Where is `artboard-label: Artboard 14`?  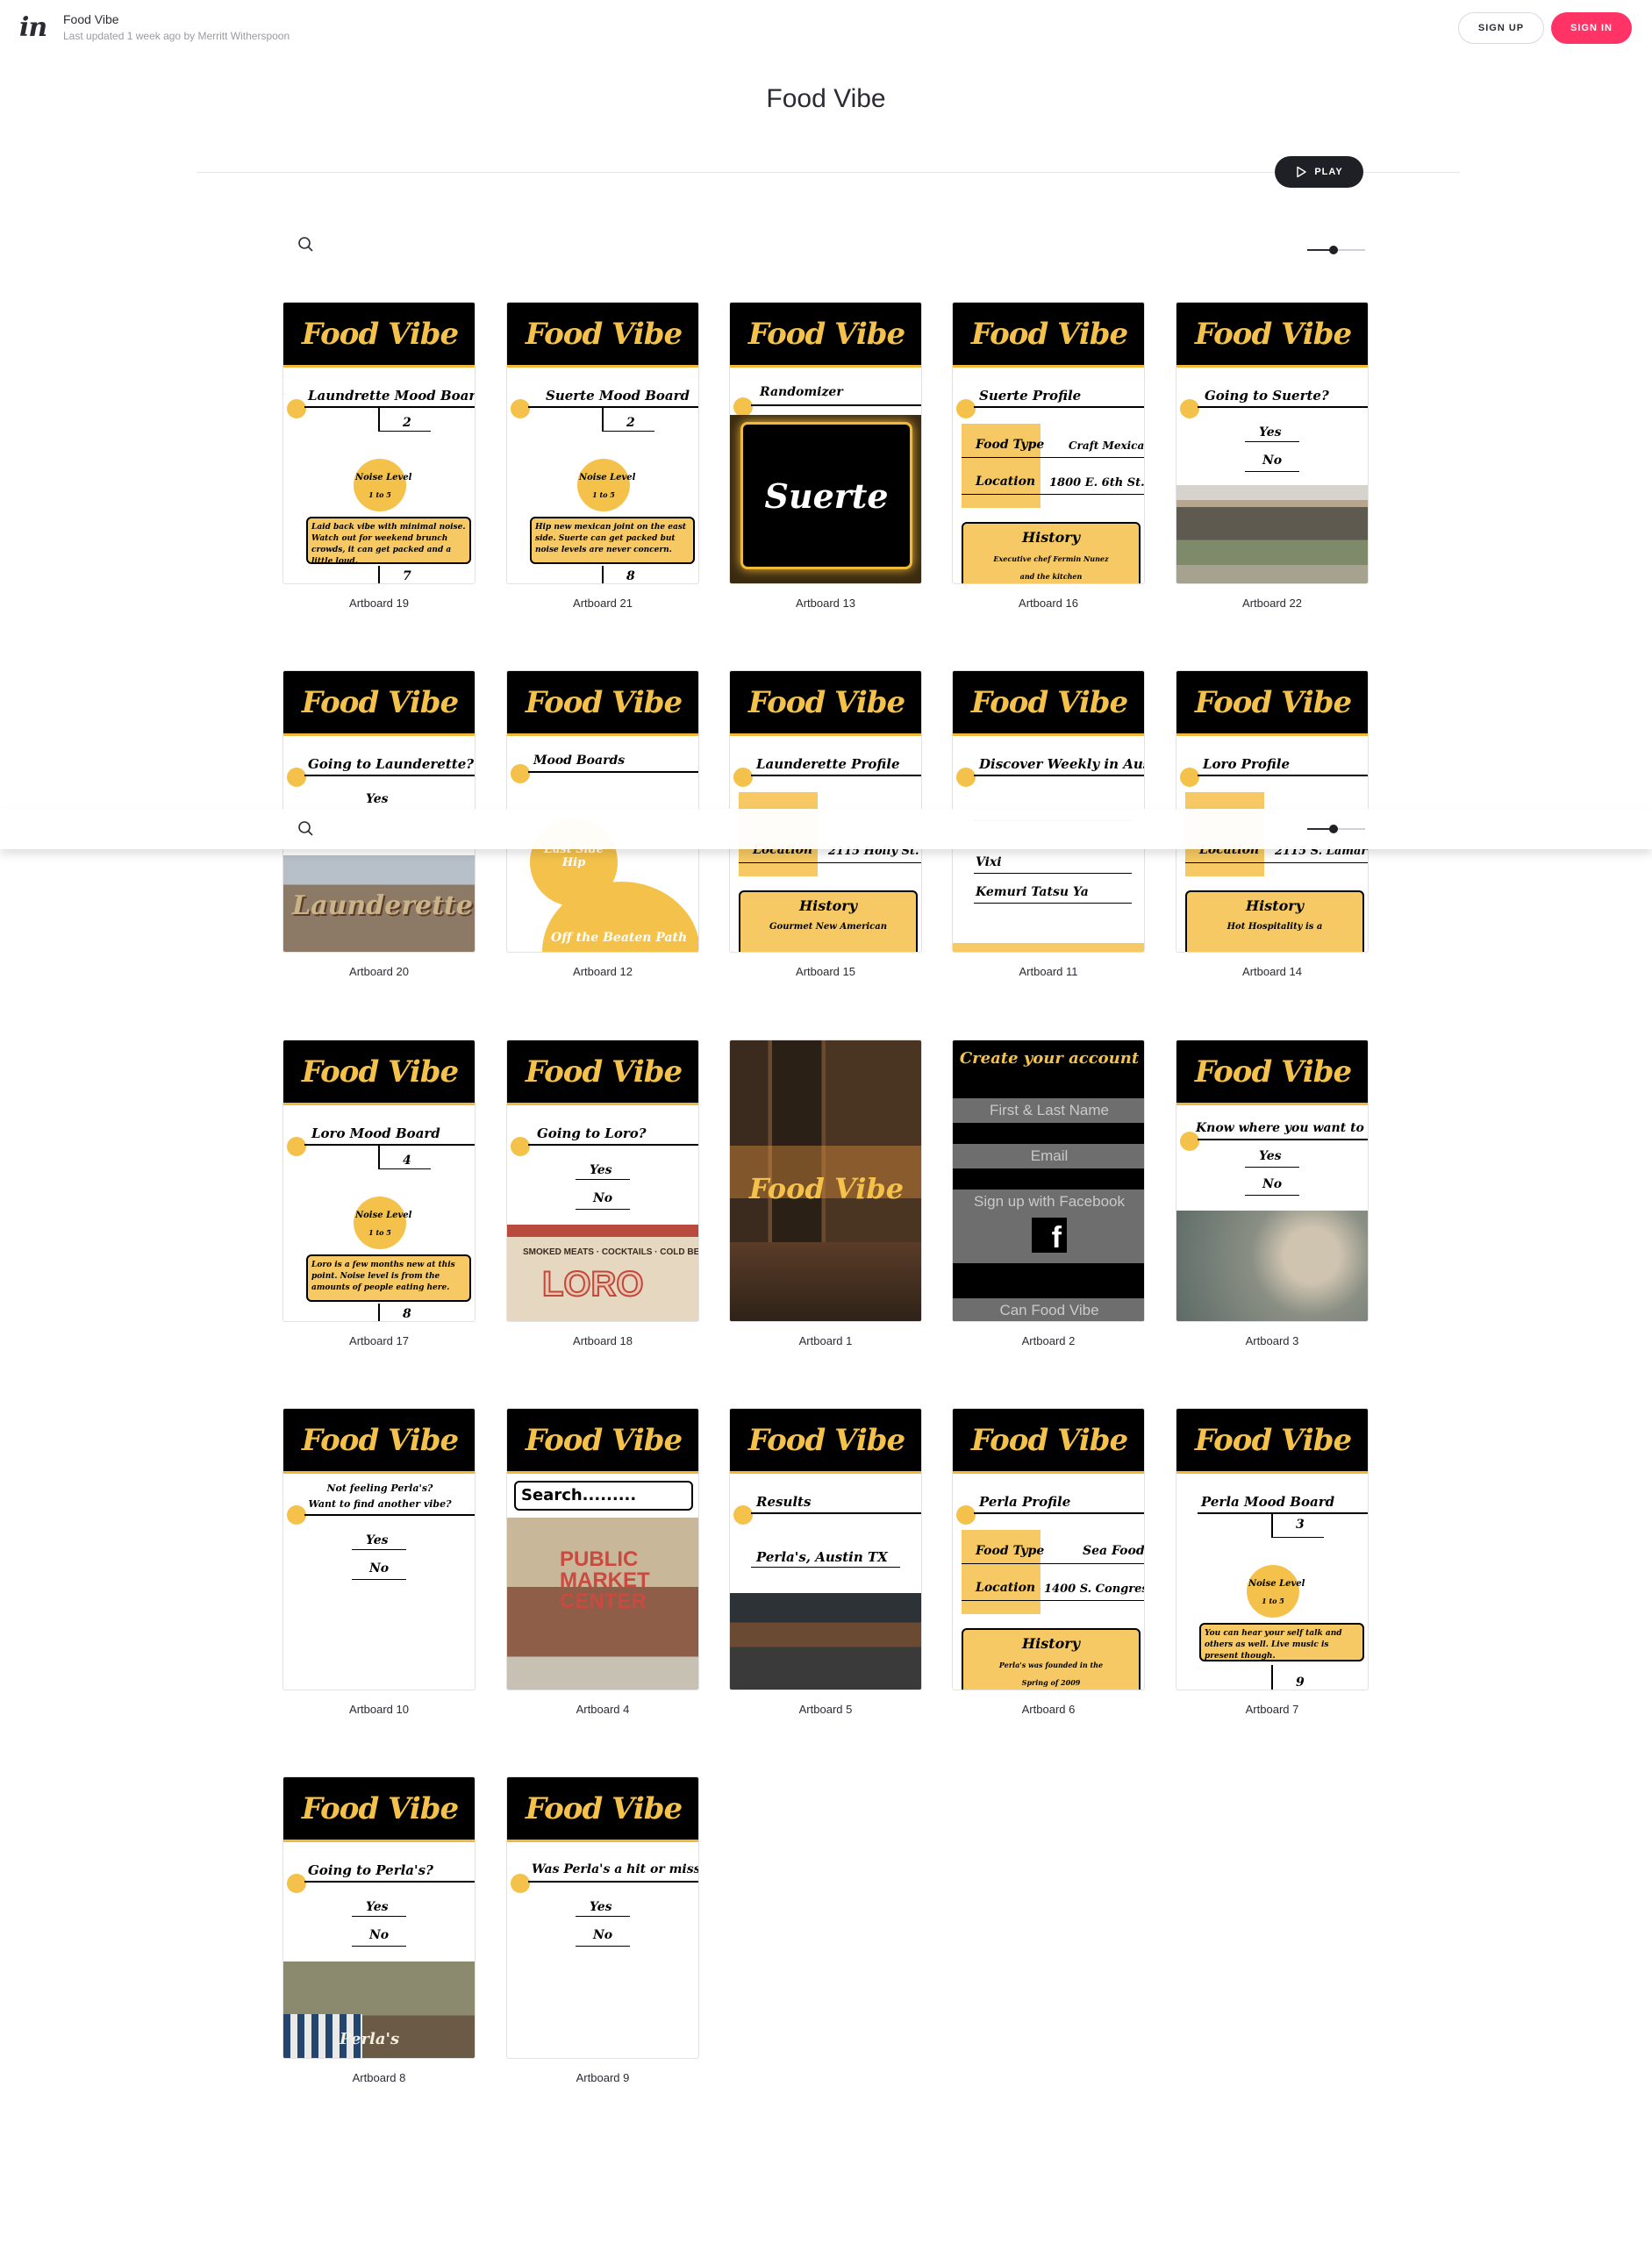 artboard-label: Artboard 14 is located at coordinates (1272, 971).